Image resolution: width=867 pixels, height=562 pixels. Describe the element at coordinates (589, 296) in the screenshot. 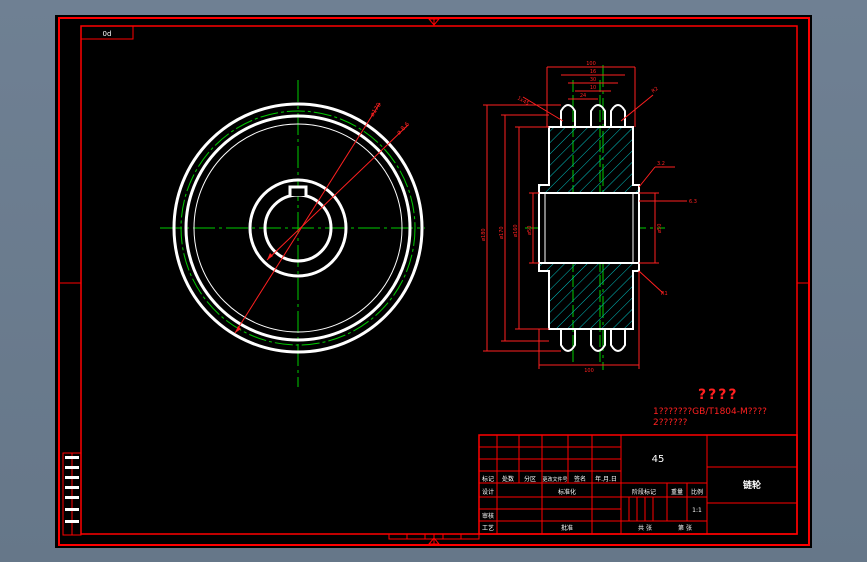

I see `section-hatch-lower` at that location.